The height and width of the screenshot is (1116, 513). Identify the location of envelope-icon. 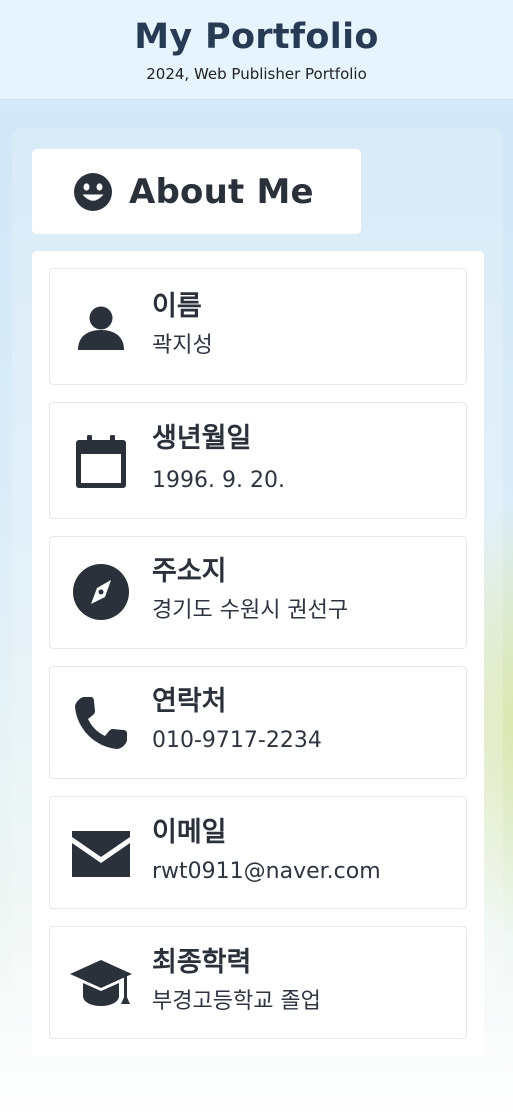
(101, 854).